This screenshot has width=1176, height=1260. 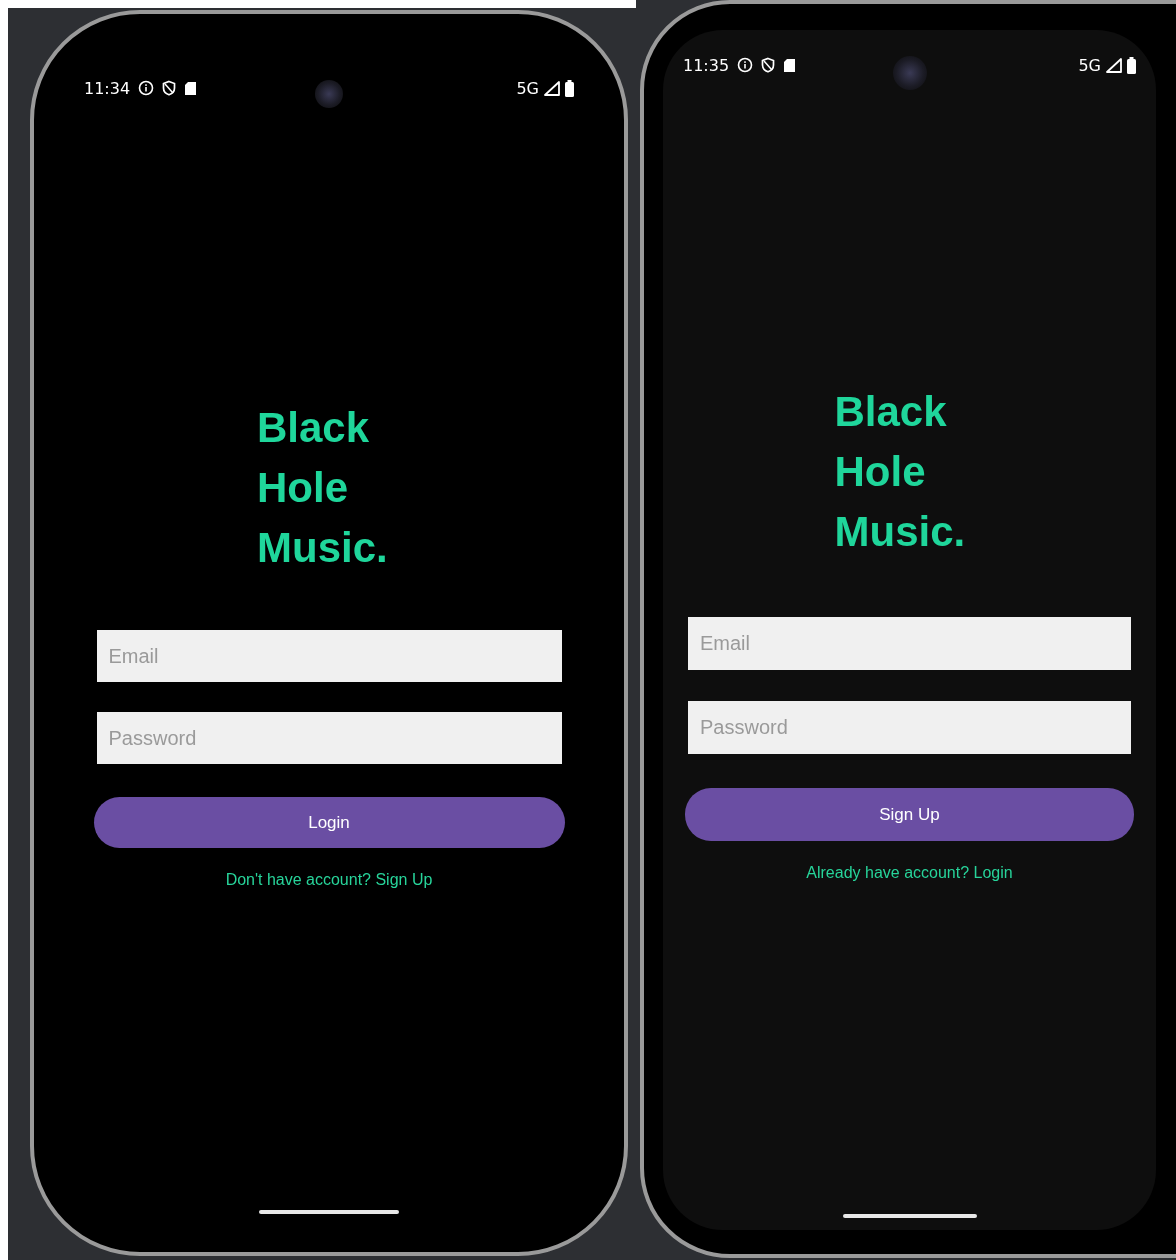 I want to click on account-link: Already have account? Login, so click(x=909, y=873).